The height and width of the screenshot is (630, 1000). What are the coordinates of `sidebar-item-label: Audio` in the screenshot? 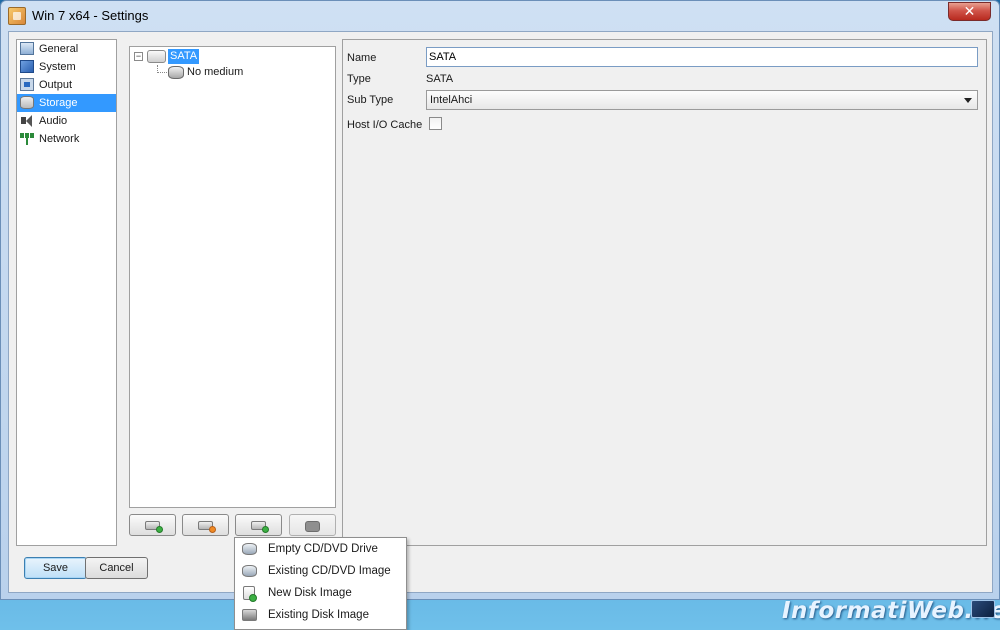 It's located at (53, 121).